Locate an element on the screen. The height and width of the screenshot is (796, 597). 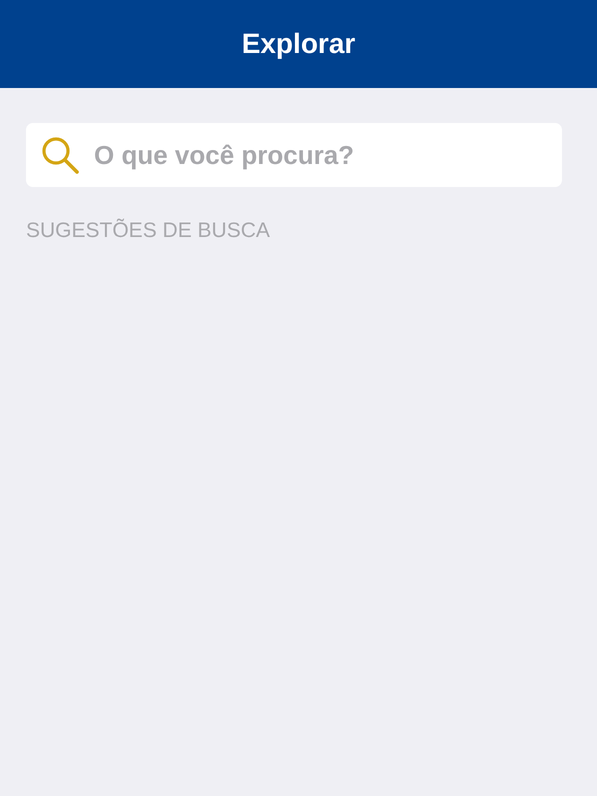
page-title: Explorar is located at coordinates (299, 44).